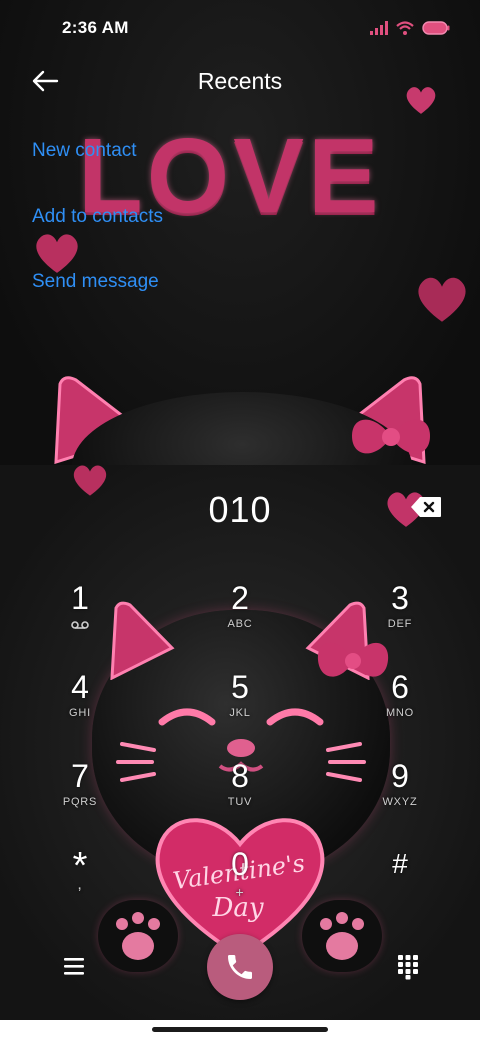 Image resolution: width=480 pixels, height=1040 pixels. What do you see at coordinates (80, 598) in the screenshot?
I see `key-digit: 1` at bounding box center [80, 598].